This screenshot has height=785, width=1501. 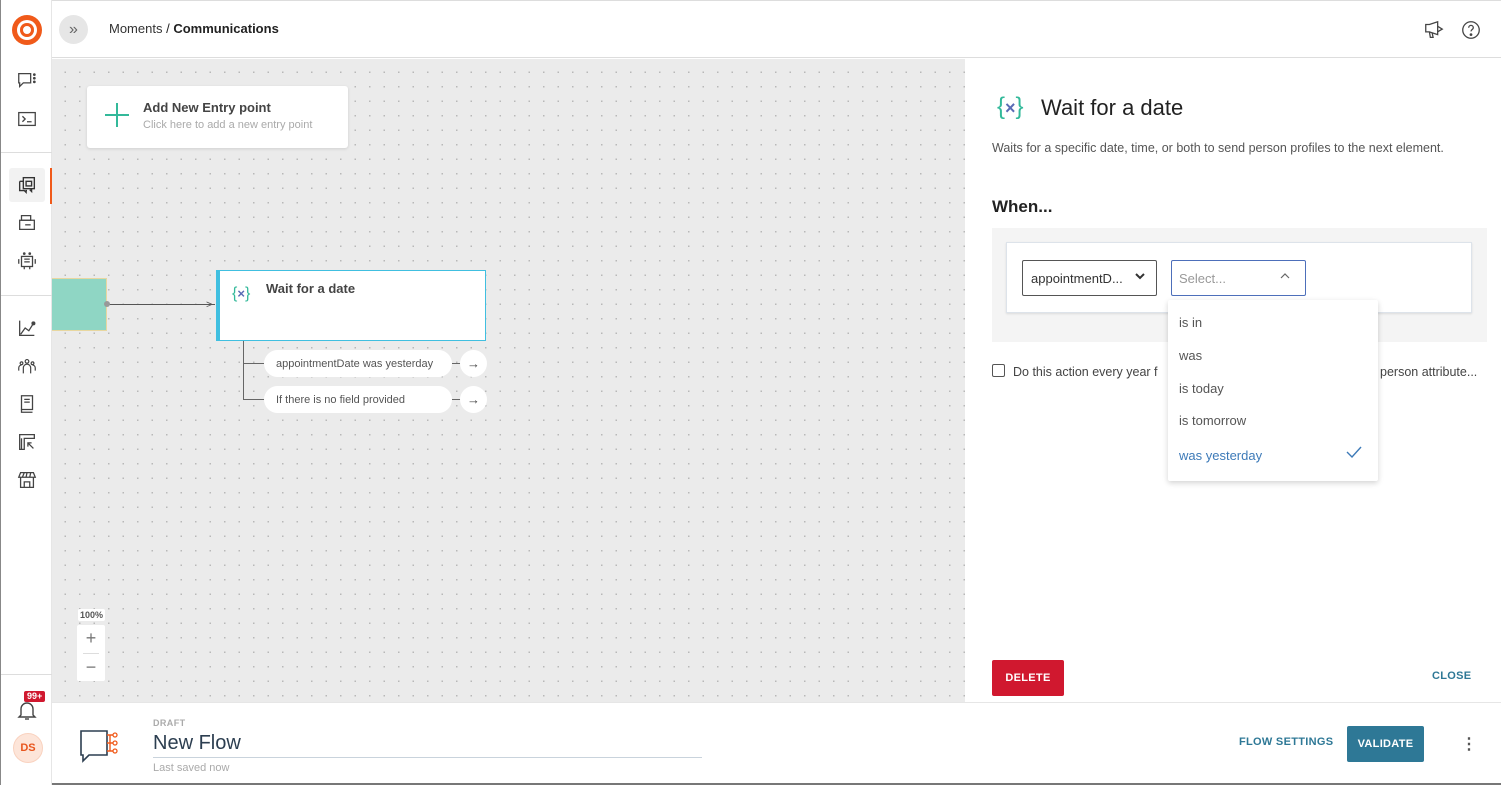 What do you see at coordinates (27, 223) in the screenshot?
I see `nav-templates-icon` at bounding box center [27, 223].